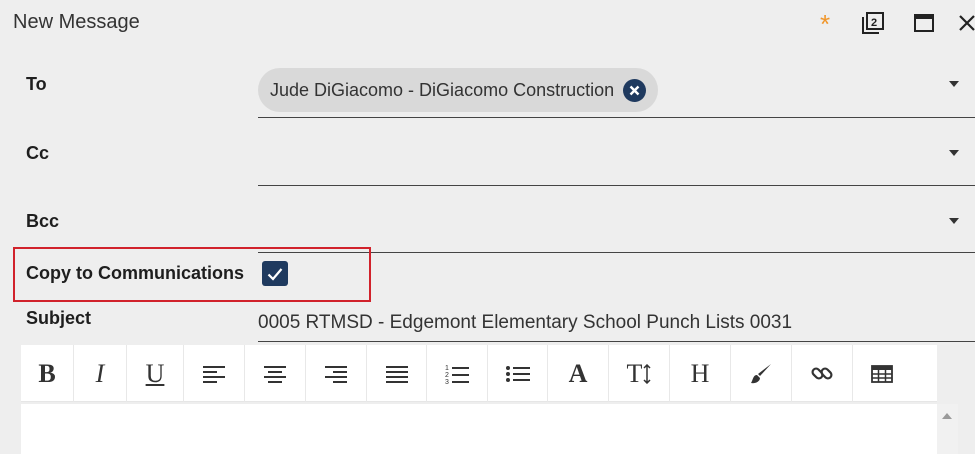  Describe the element at coordinates (822, 373) in the screenshot. I see `link-icon` at that location.